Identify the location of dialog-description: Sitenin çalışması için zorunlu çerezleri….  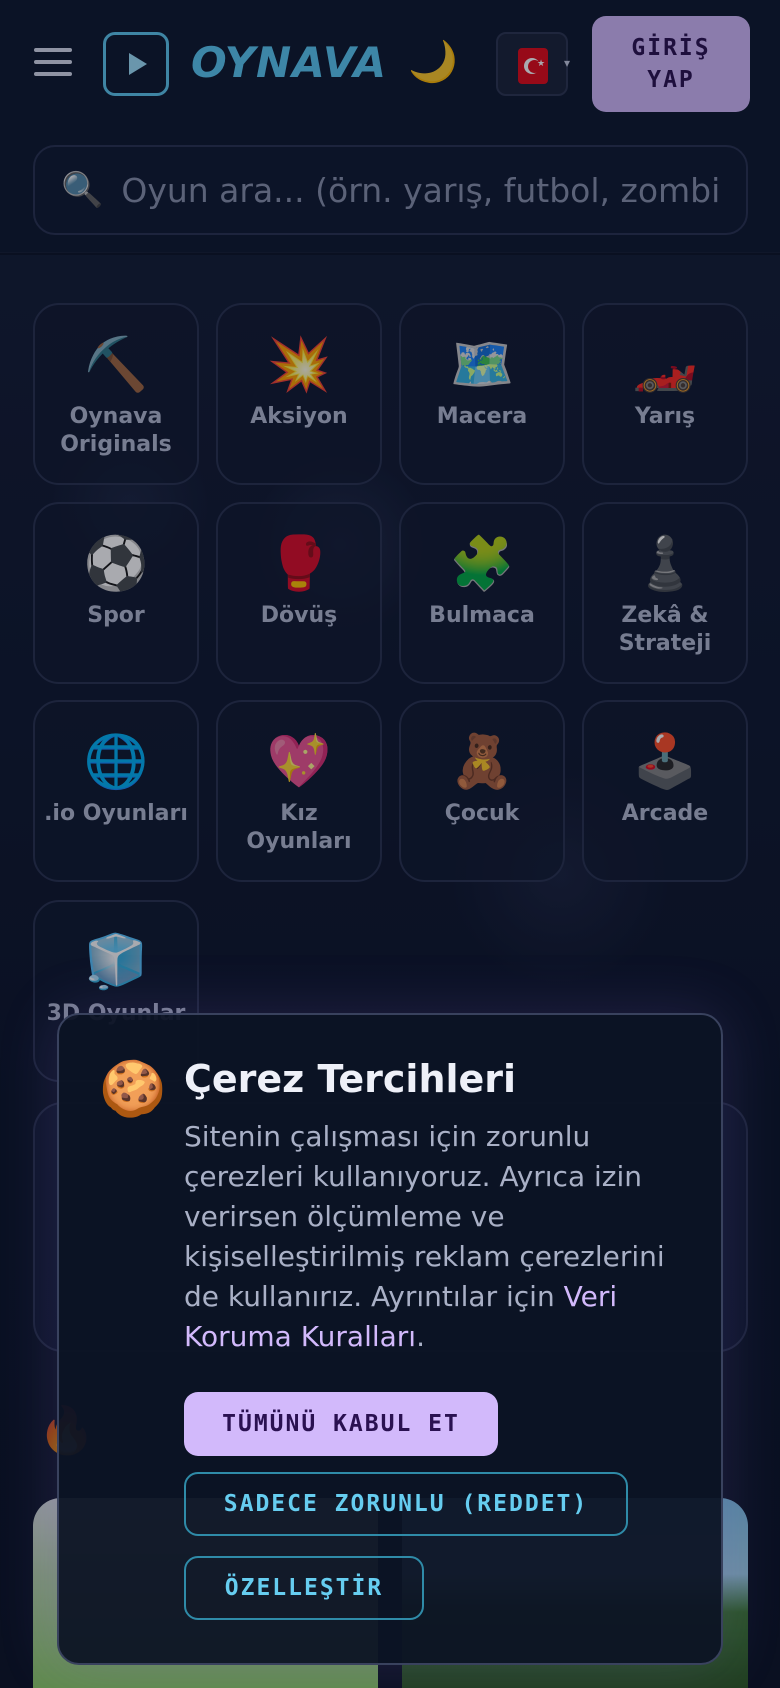
(434, 1237).